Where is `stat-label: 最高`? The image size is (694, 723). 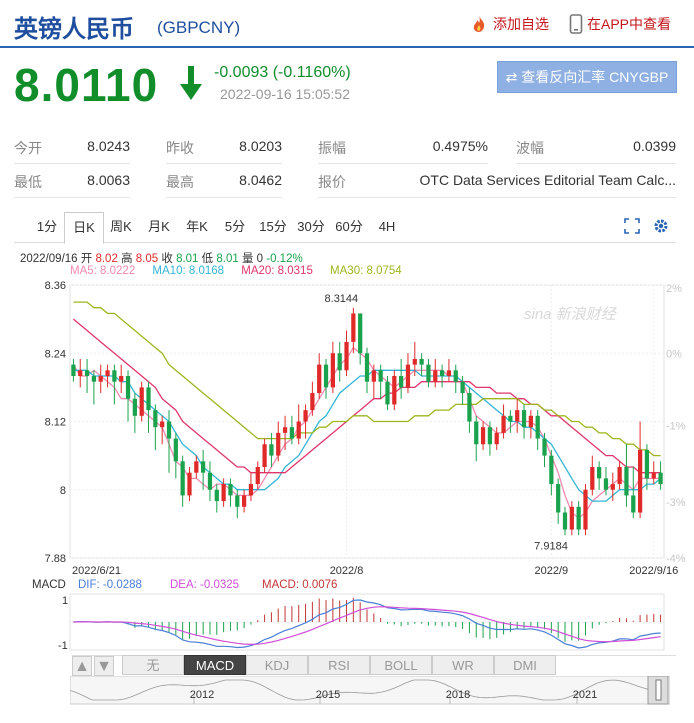 stat-label: 最高 is located at coordinates (180, 182).